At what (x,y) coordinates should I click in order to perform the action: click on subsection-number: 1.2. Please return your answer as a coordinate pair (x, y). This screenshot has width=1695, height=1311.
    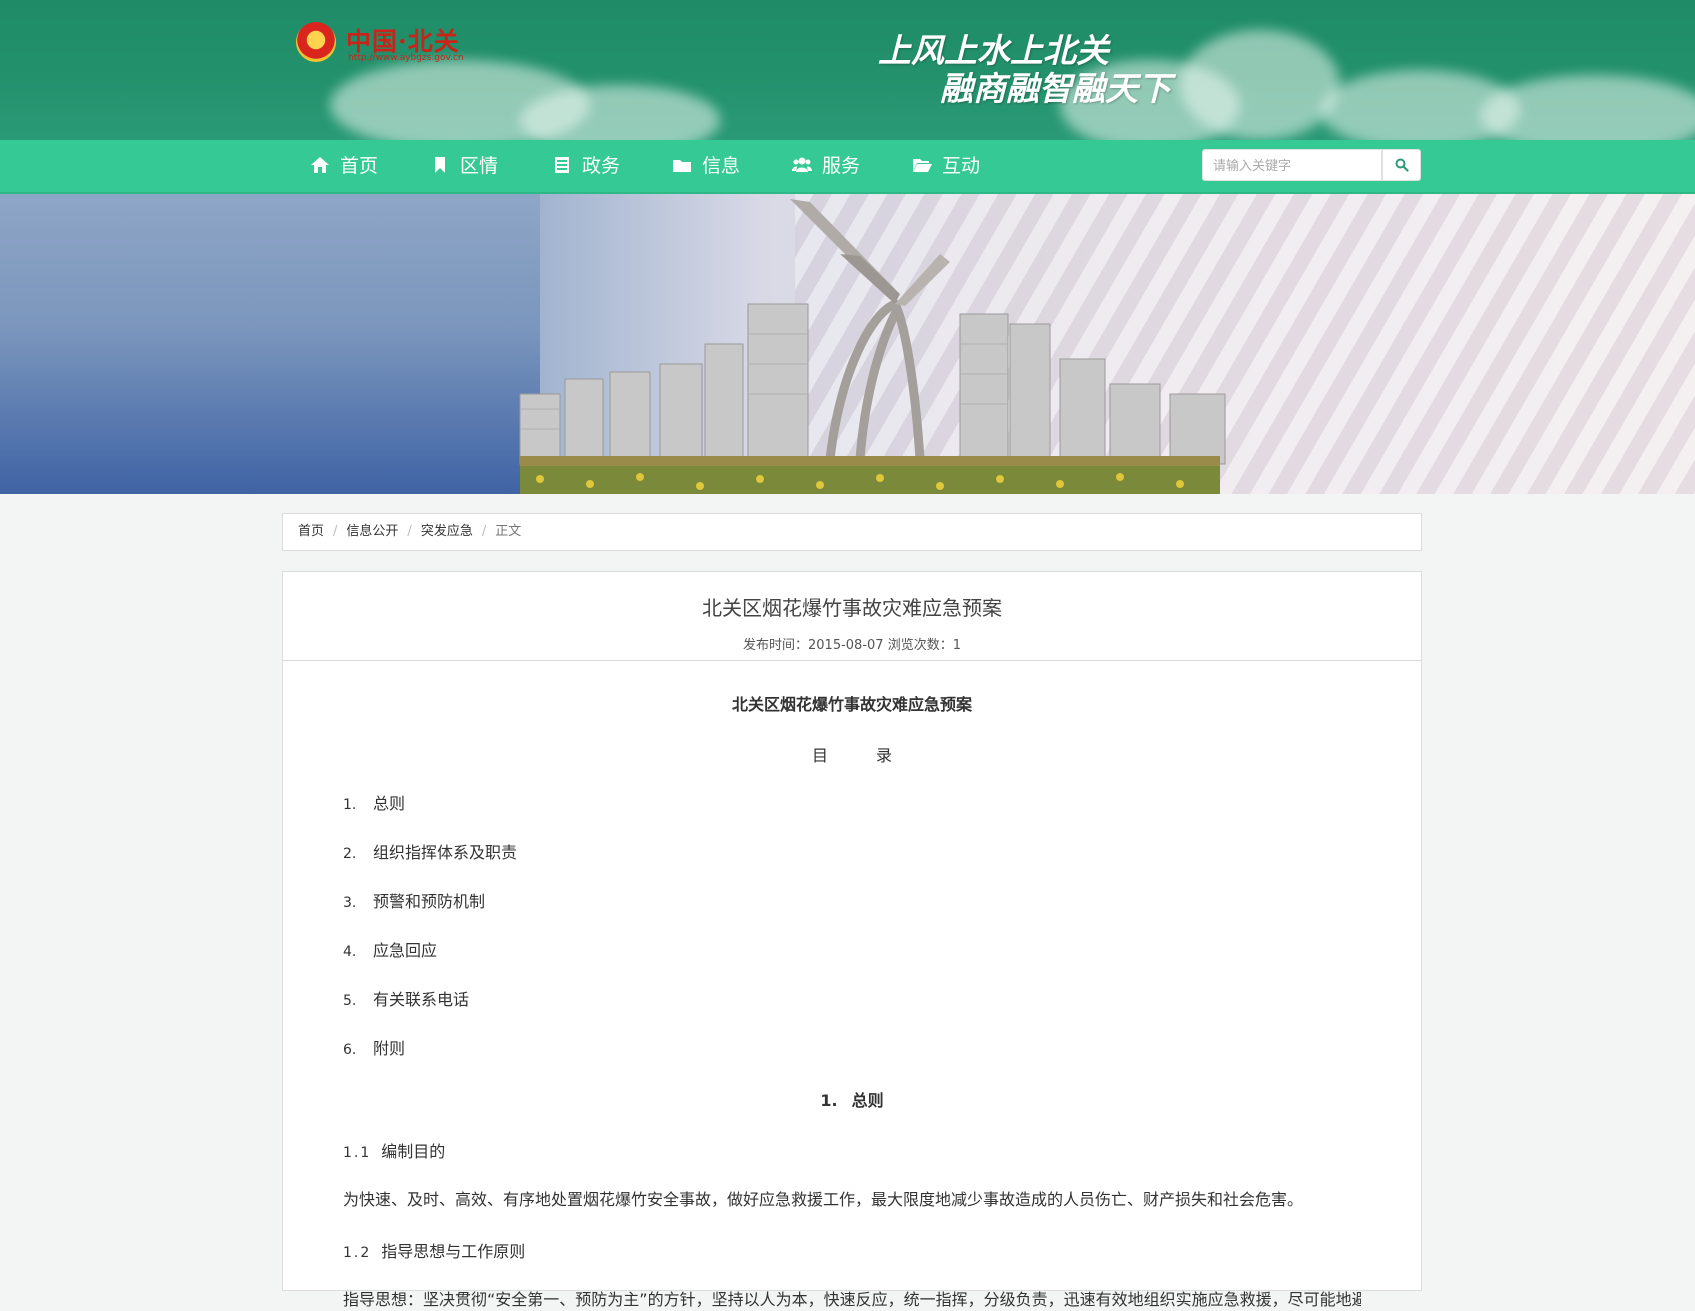
    Looking at the image, I should click on (357, 1253).